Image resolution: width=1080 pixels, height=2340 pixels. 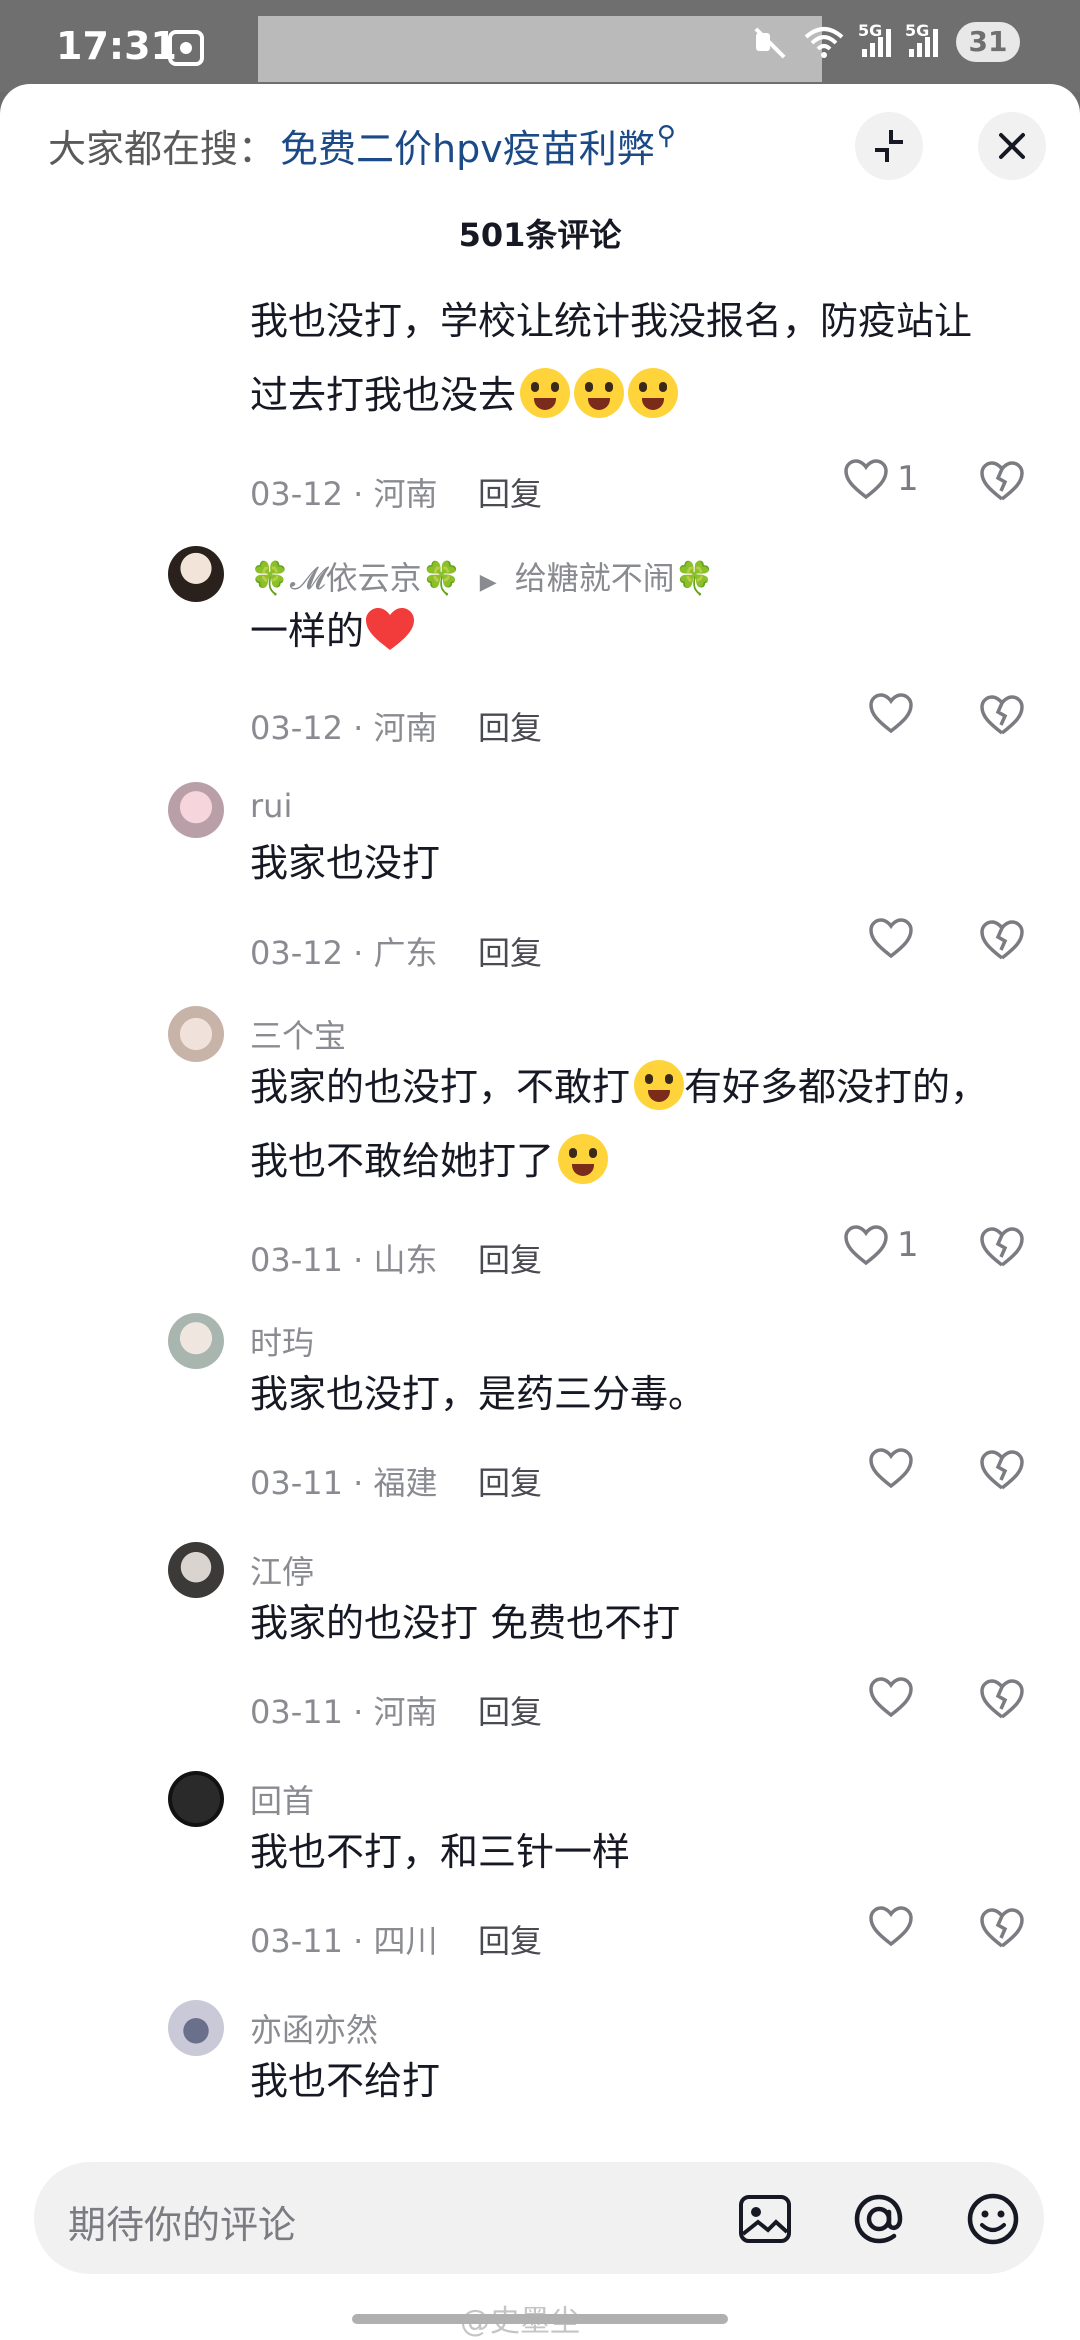 I want to click on comment-text: 我家的也没打 免费也不打, so click(x=465, y=1623).